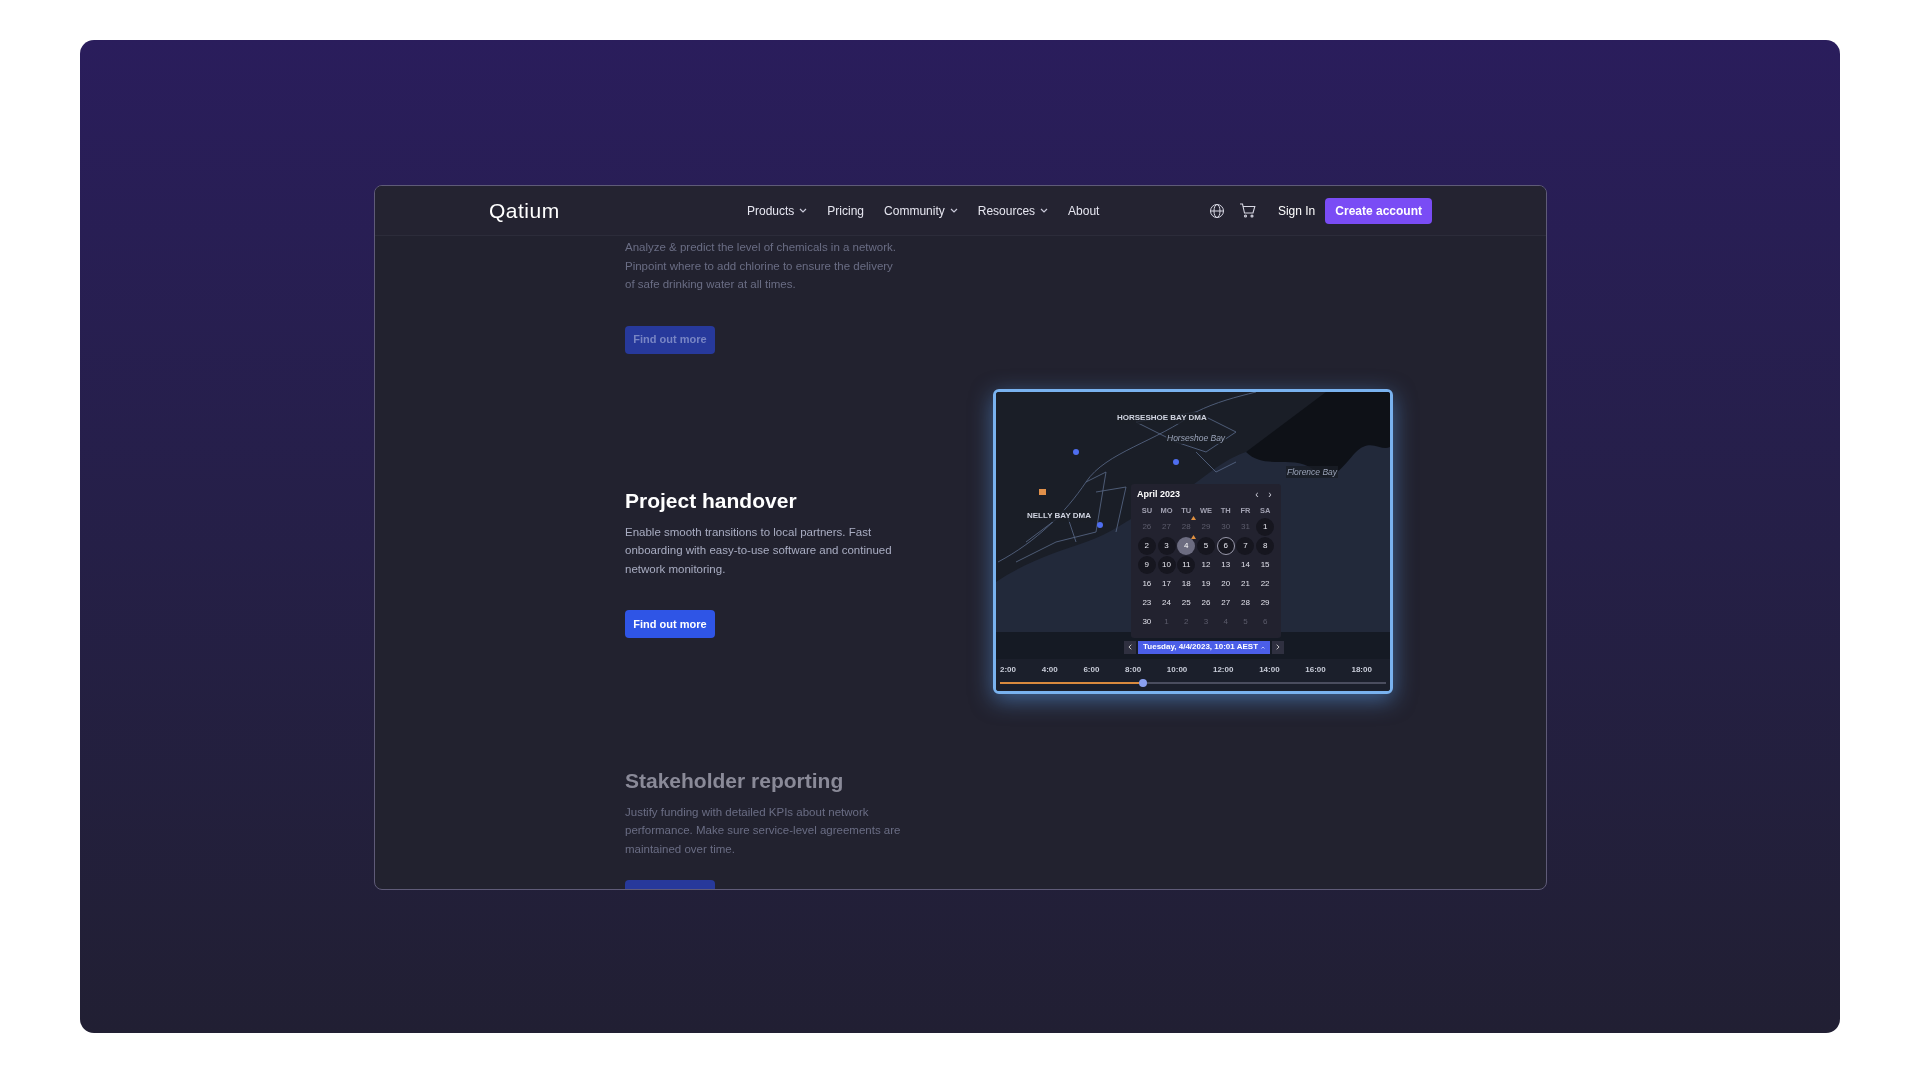 This screenshot has width=1920, height=1074. I want to click on time-tick: 10:00, so click(1177, 669).